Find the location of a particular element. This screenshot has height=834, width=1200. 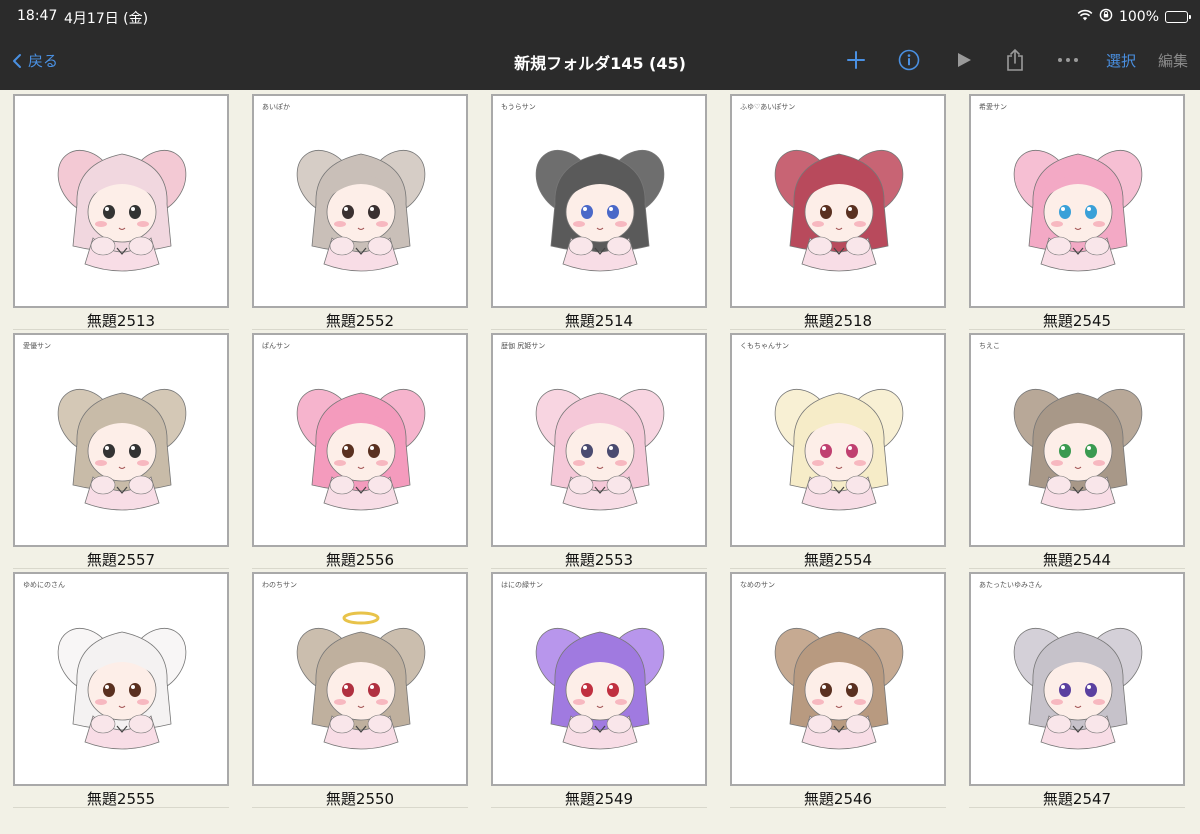

artwork-thumbnail is located at coordinates (121, 201).